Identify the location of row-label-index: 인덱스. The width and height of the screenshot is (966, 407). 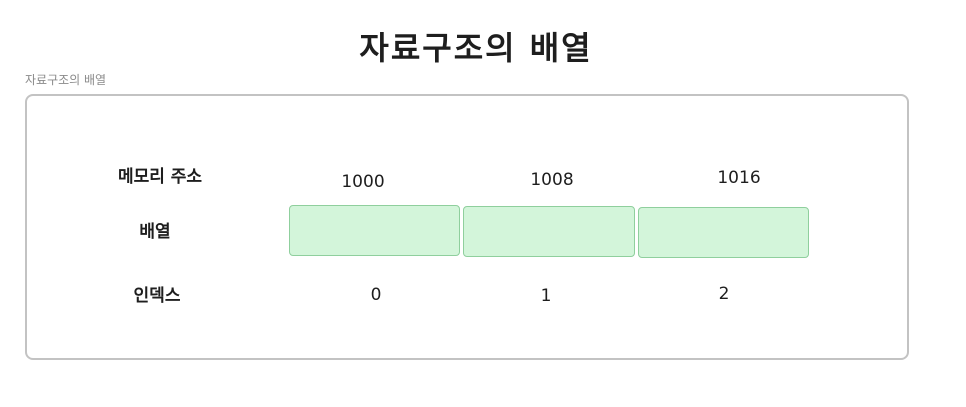
(157, 296).